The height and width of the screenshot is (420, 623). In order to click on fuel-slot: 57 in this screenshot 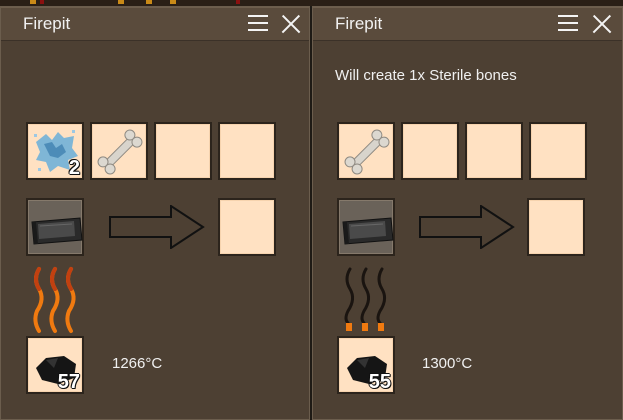, I will do `click(55, 365)`.